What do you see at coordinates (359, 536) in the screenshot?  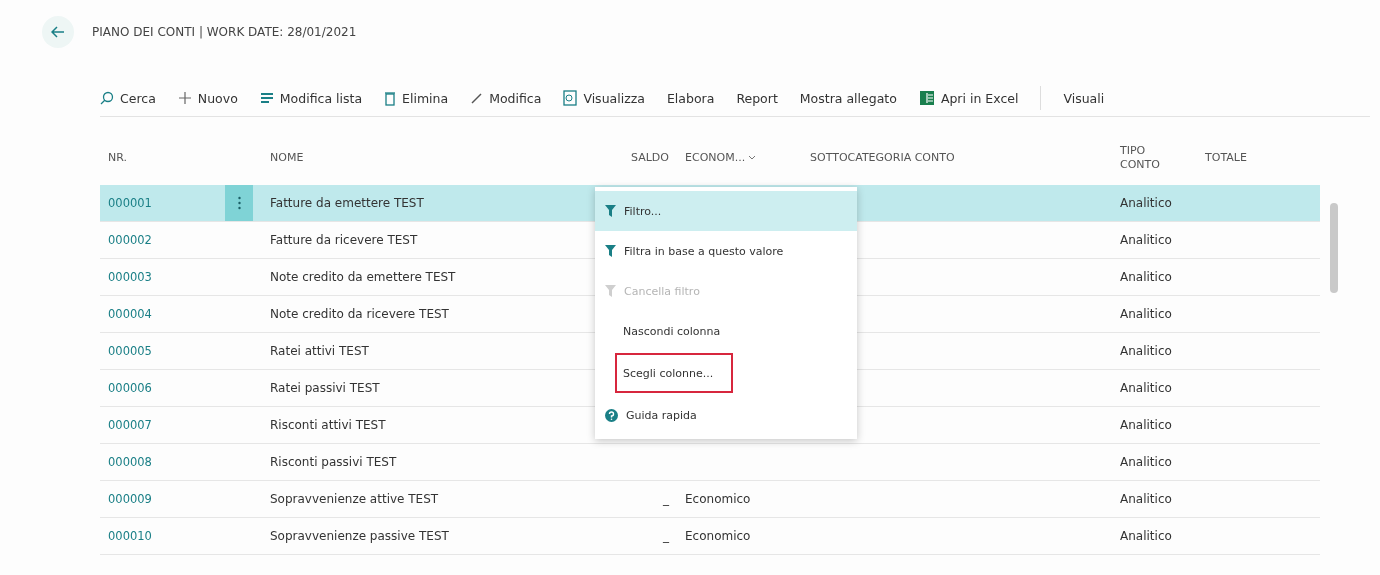 I see `table-cell-text: Sopravvenienze passive TEST` at bounding box center [359, 536].